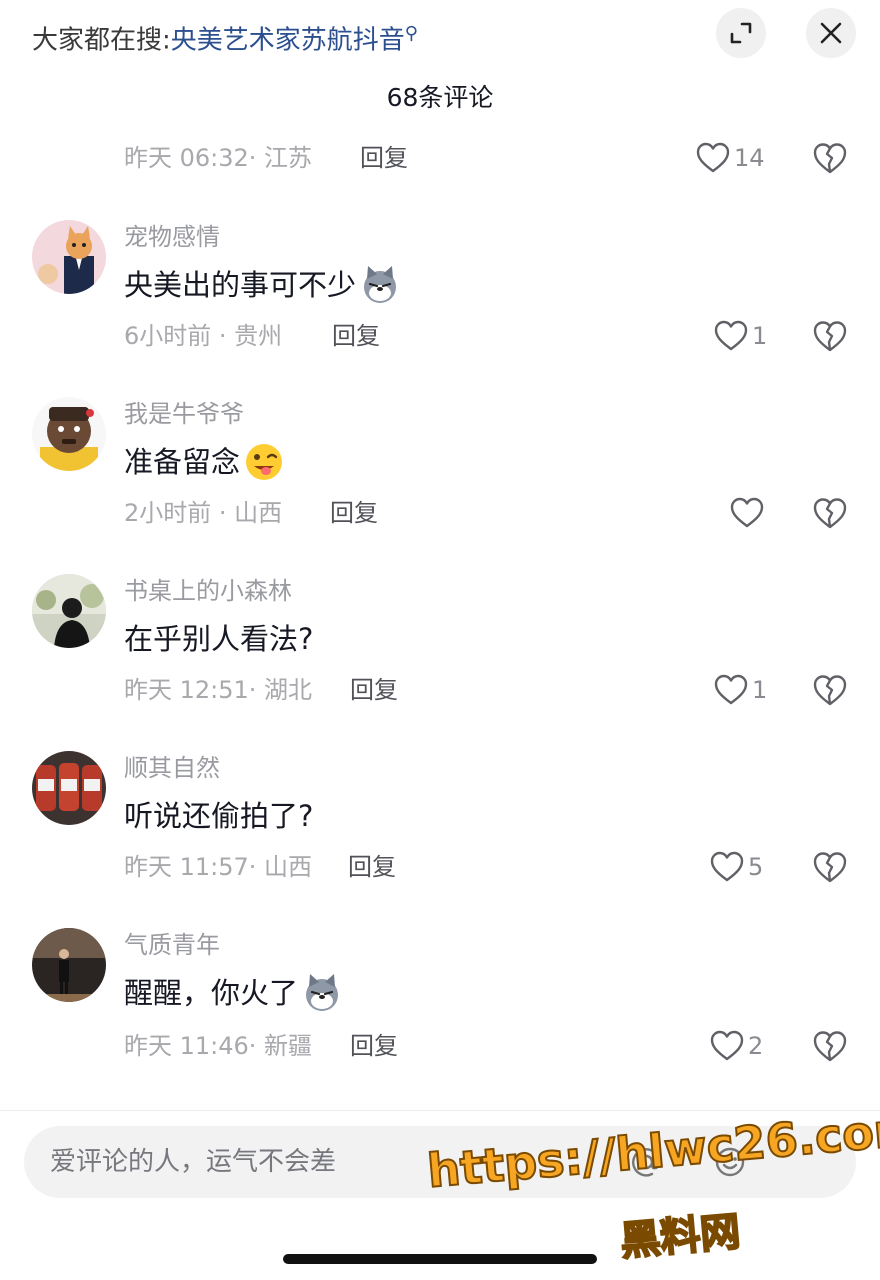 This screenshot has height=1280, width=880. I want to click on like-count: 5, so click(756, 867).